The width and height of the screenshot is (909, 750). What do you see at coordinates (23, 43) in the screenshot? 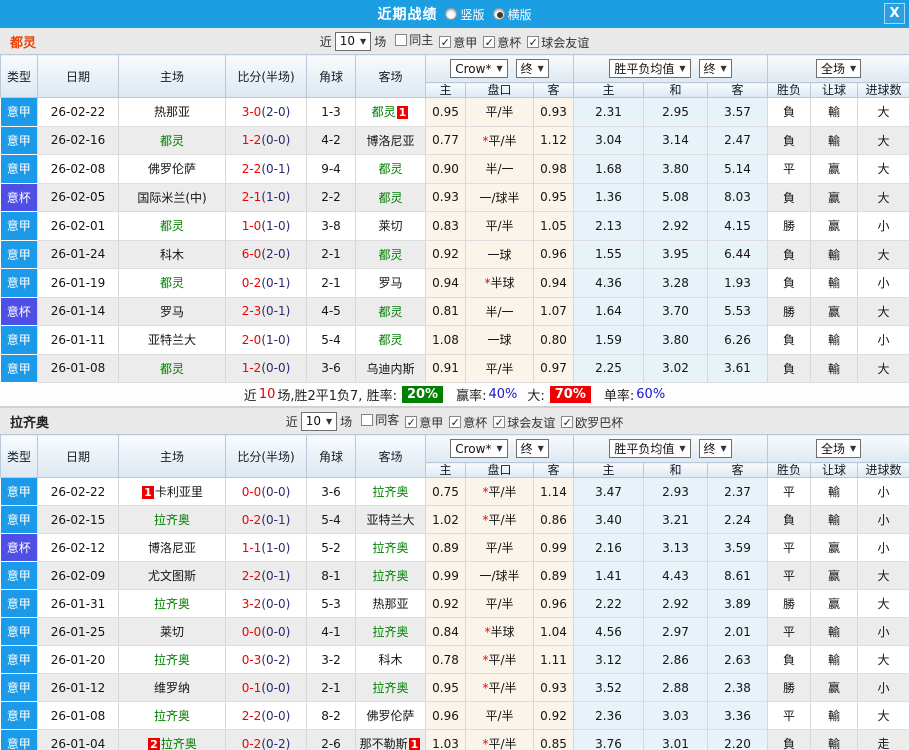
I see `team-name-torino: 都灵` at bounding box center [23, 43].